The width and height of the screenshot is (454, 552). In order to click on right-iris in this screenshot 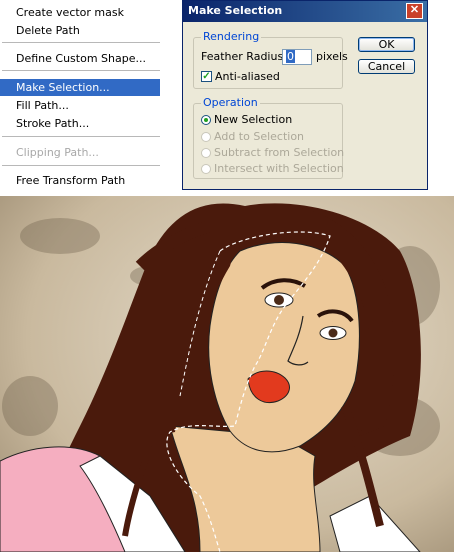, I will do `click(333, 333)`.